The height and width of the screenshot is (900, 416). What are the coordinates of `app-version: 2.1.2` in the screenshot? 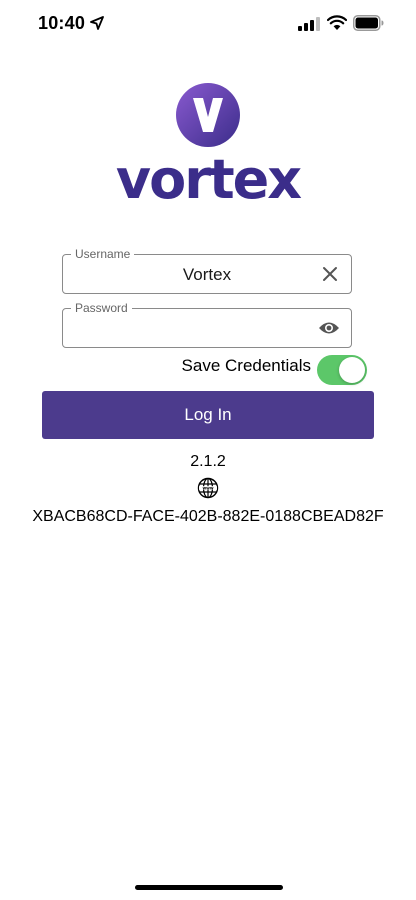 It's located at (208, 461).